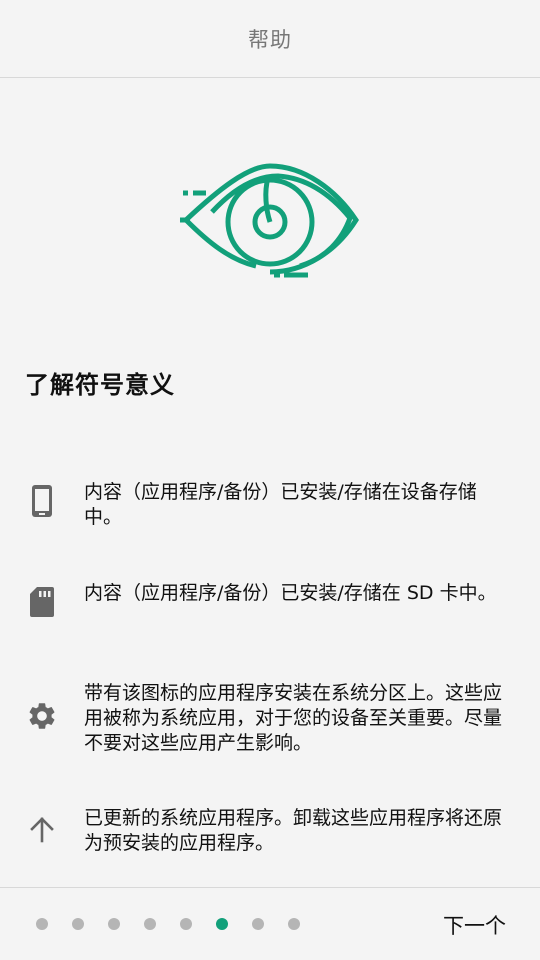 The width and height of the screenshot is (540, 960). What do you see at coordinates (270, 222) in the screenshot?
I see `eye-icon` at bounding box center [270, 222].